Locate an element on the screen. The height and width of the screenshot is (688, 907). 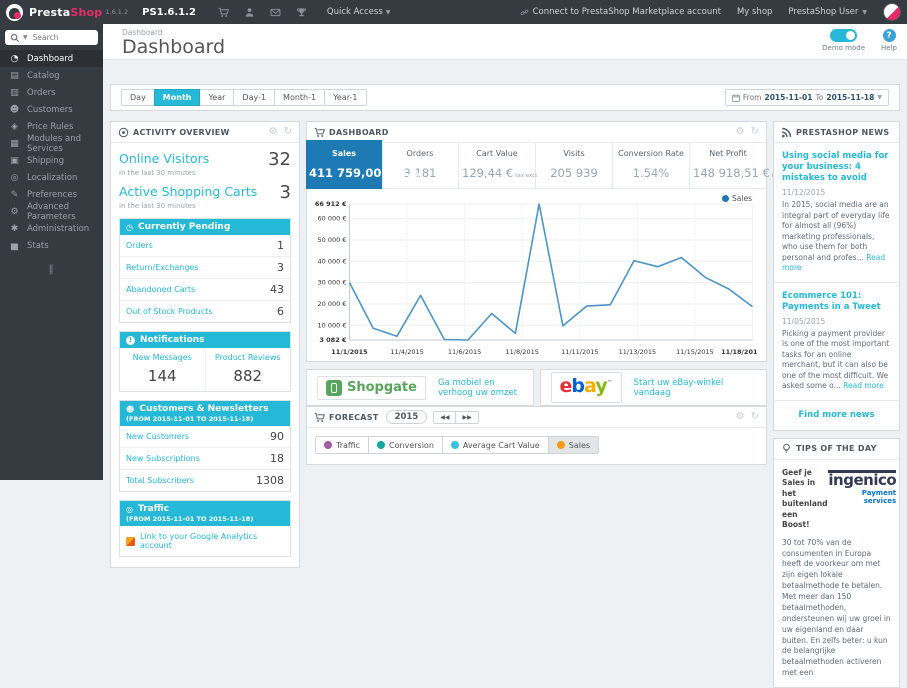
sidebar-item-preferences: ✎ Preferences is located at coordinates (51, 194).